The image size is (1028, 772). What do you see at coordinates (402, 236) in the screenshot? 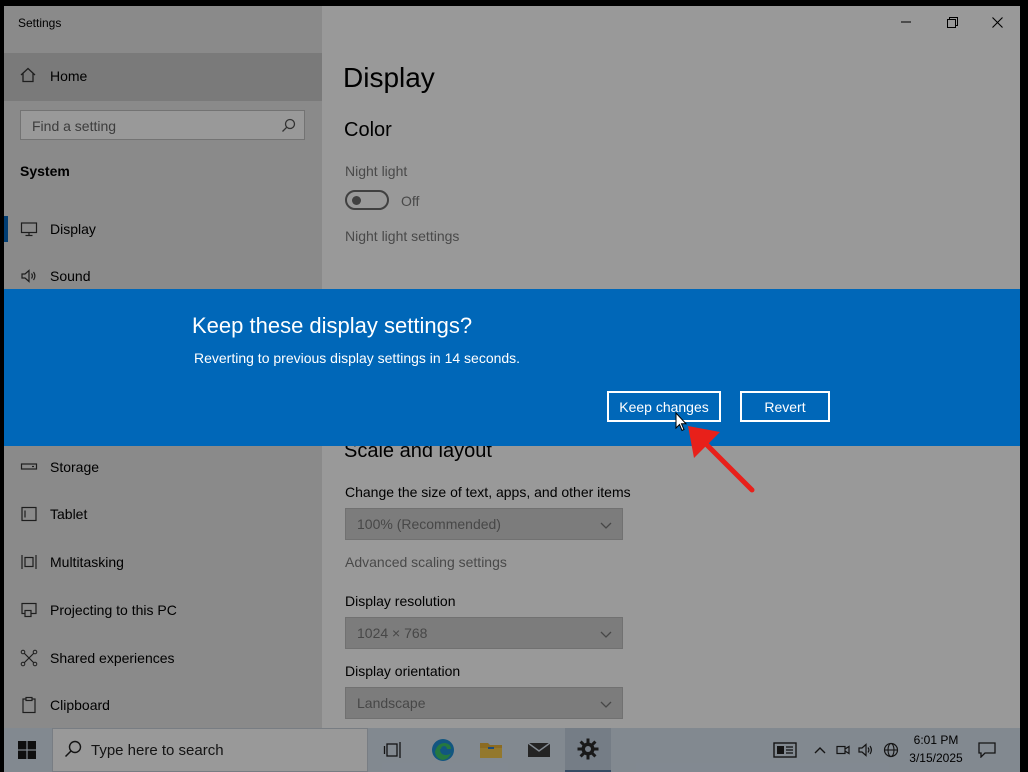
I see `night-light-settings-link: Night light settings` at bounding box center [402, 236].